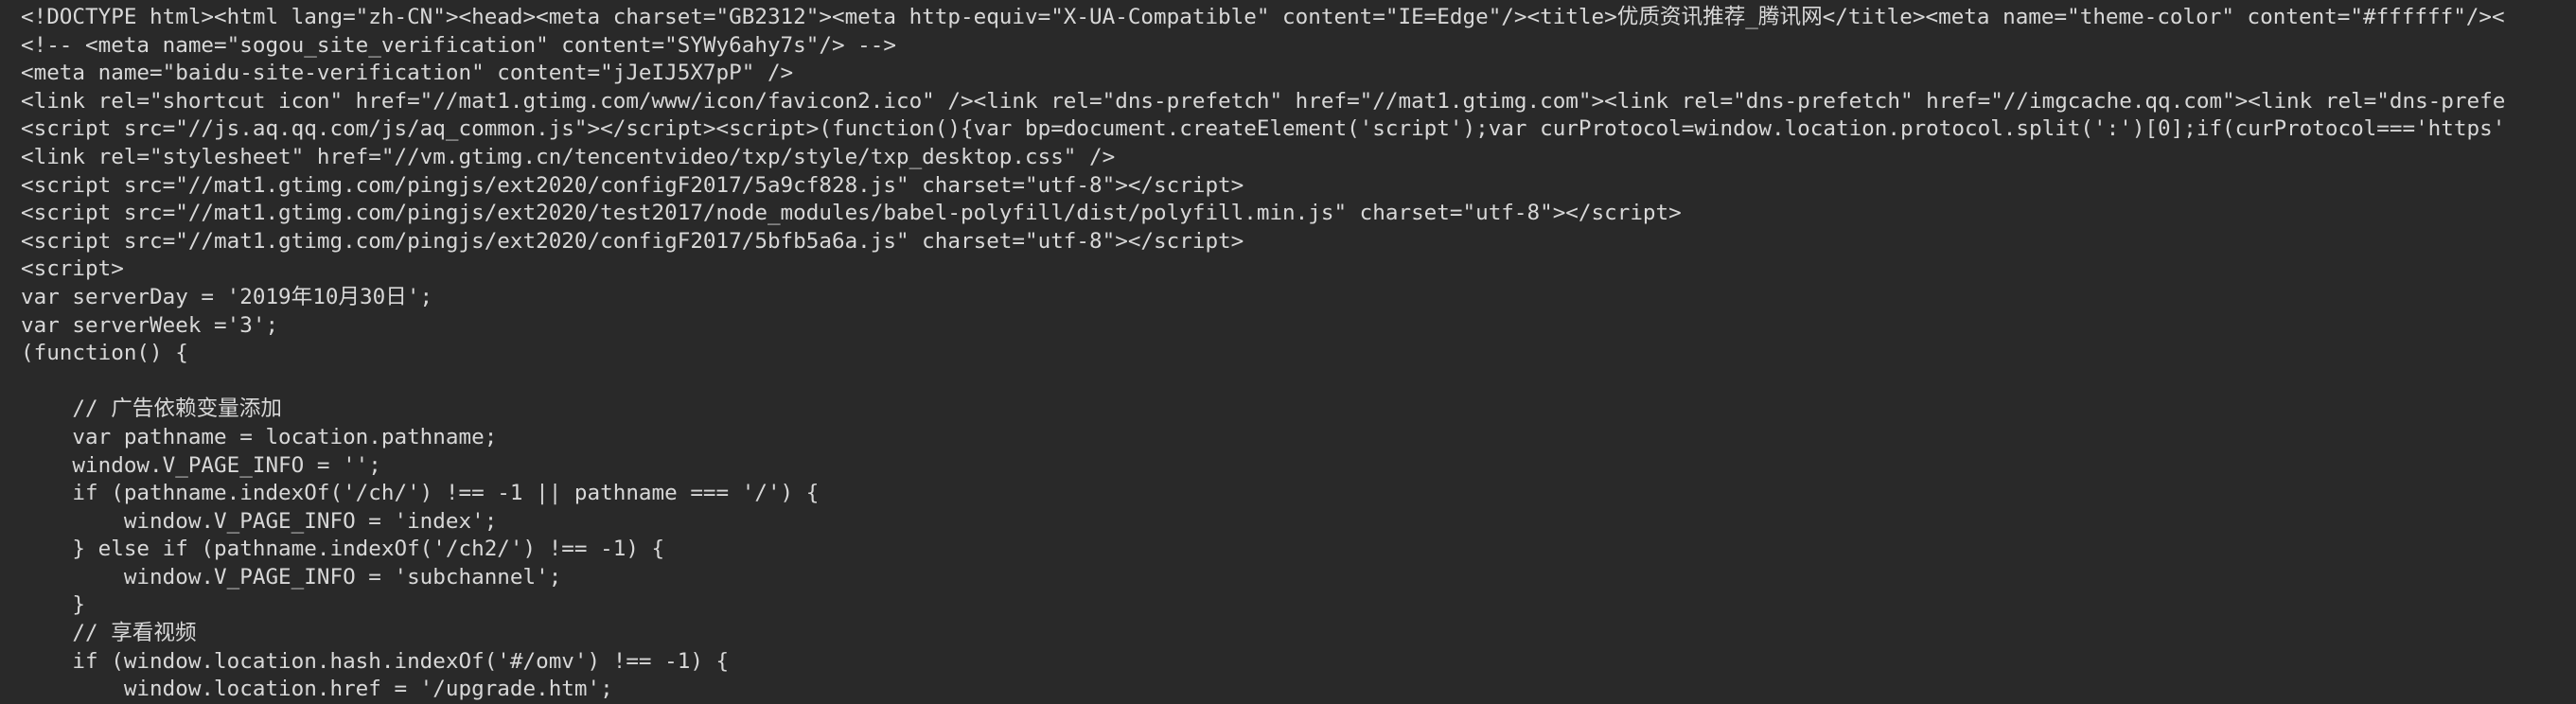 Image resolution: width=2576 pixels, height=704 pixels. I want to click on source-line: }, so click(53, 605).